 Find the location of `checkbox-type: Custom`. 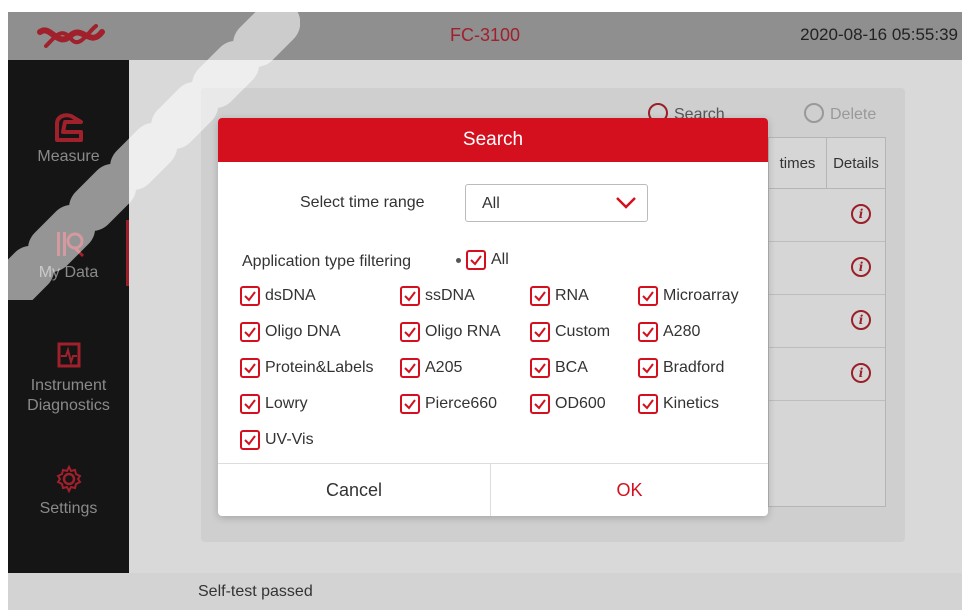

checkbox-type: Custom is located at coordinates (570, 332).